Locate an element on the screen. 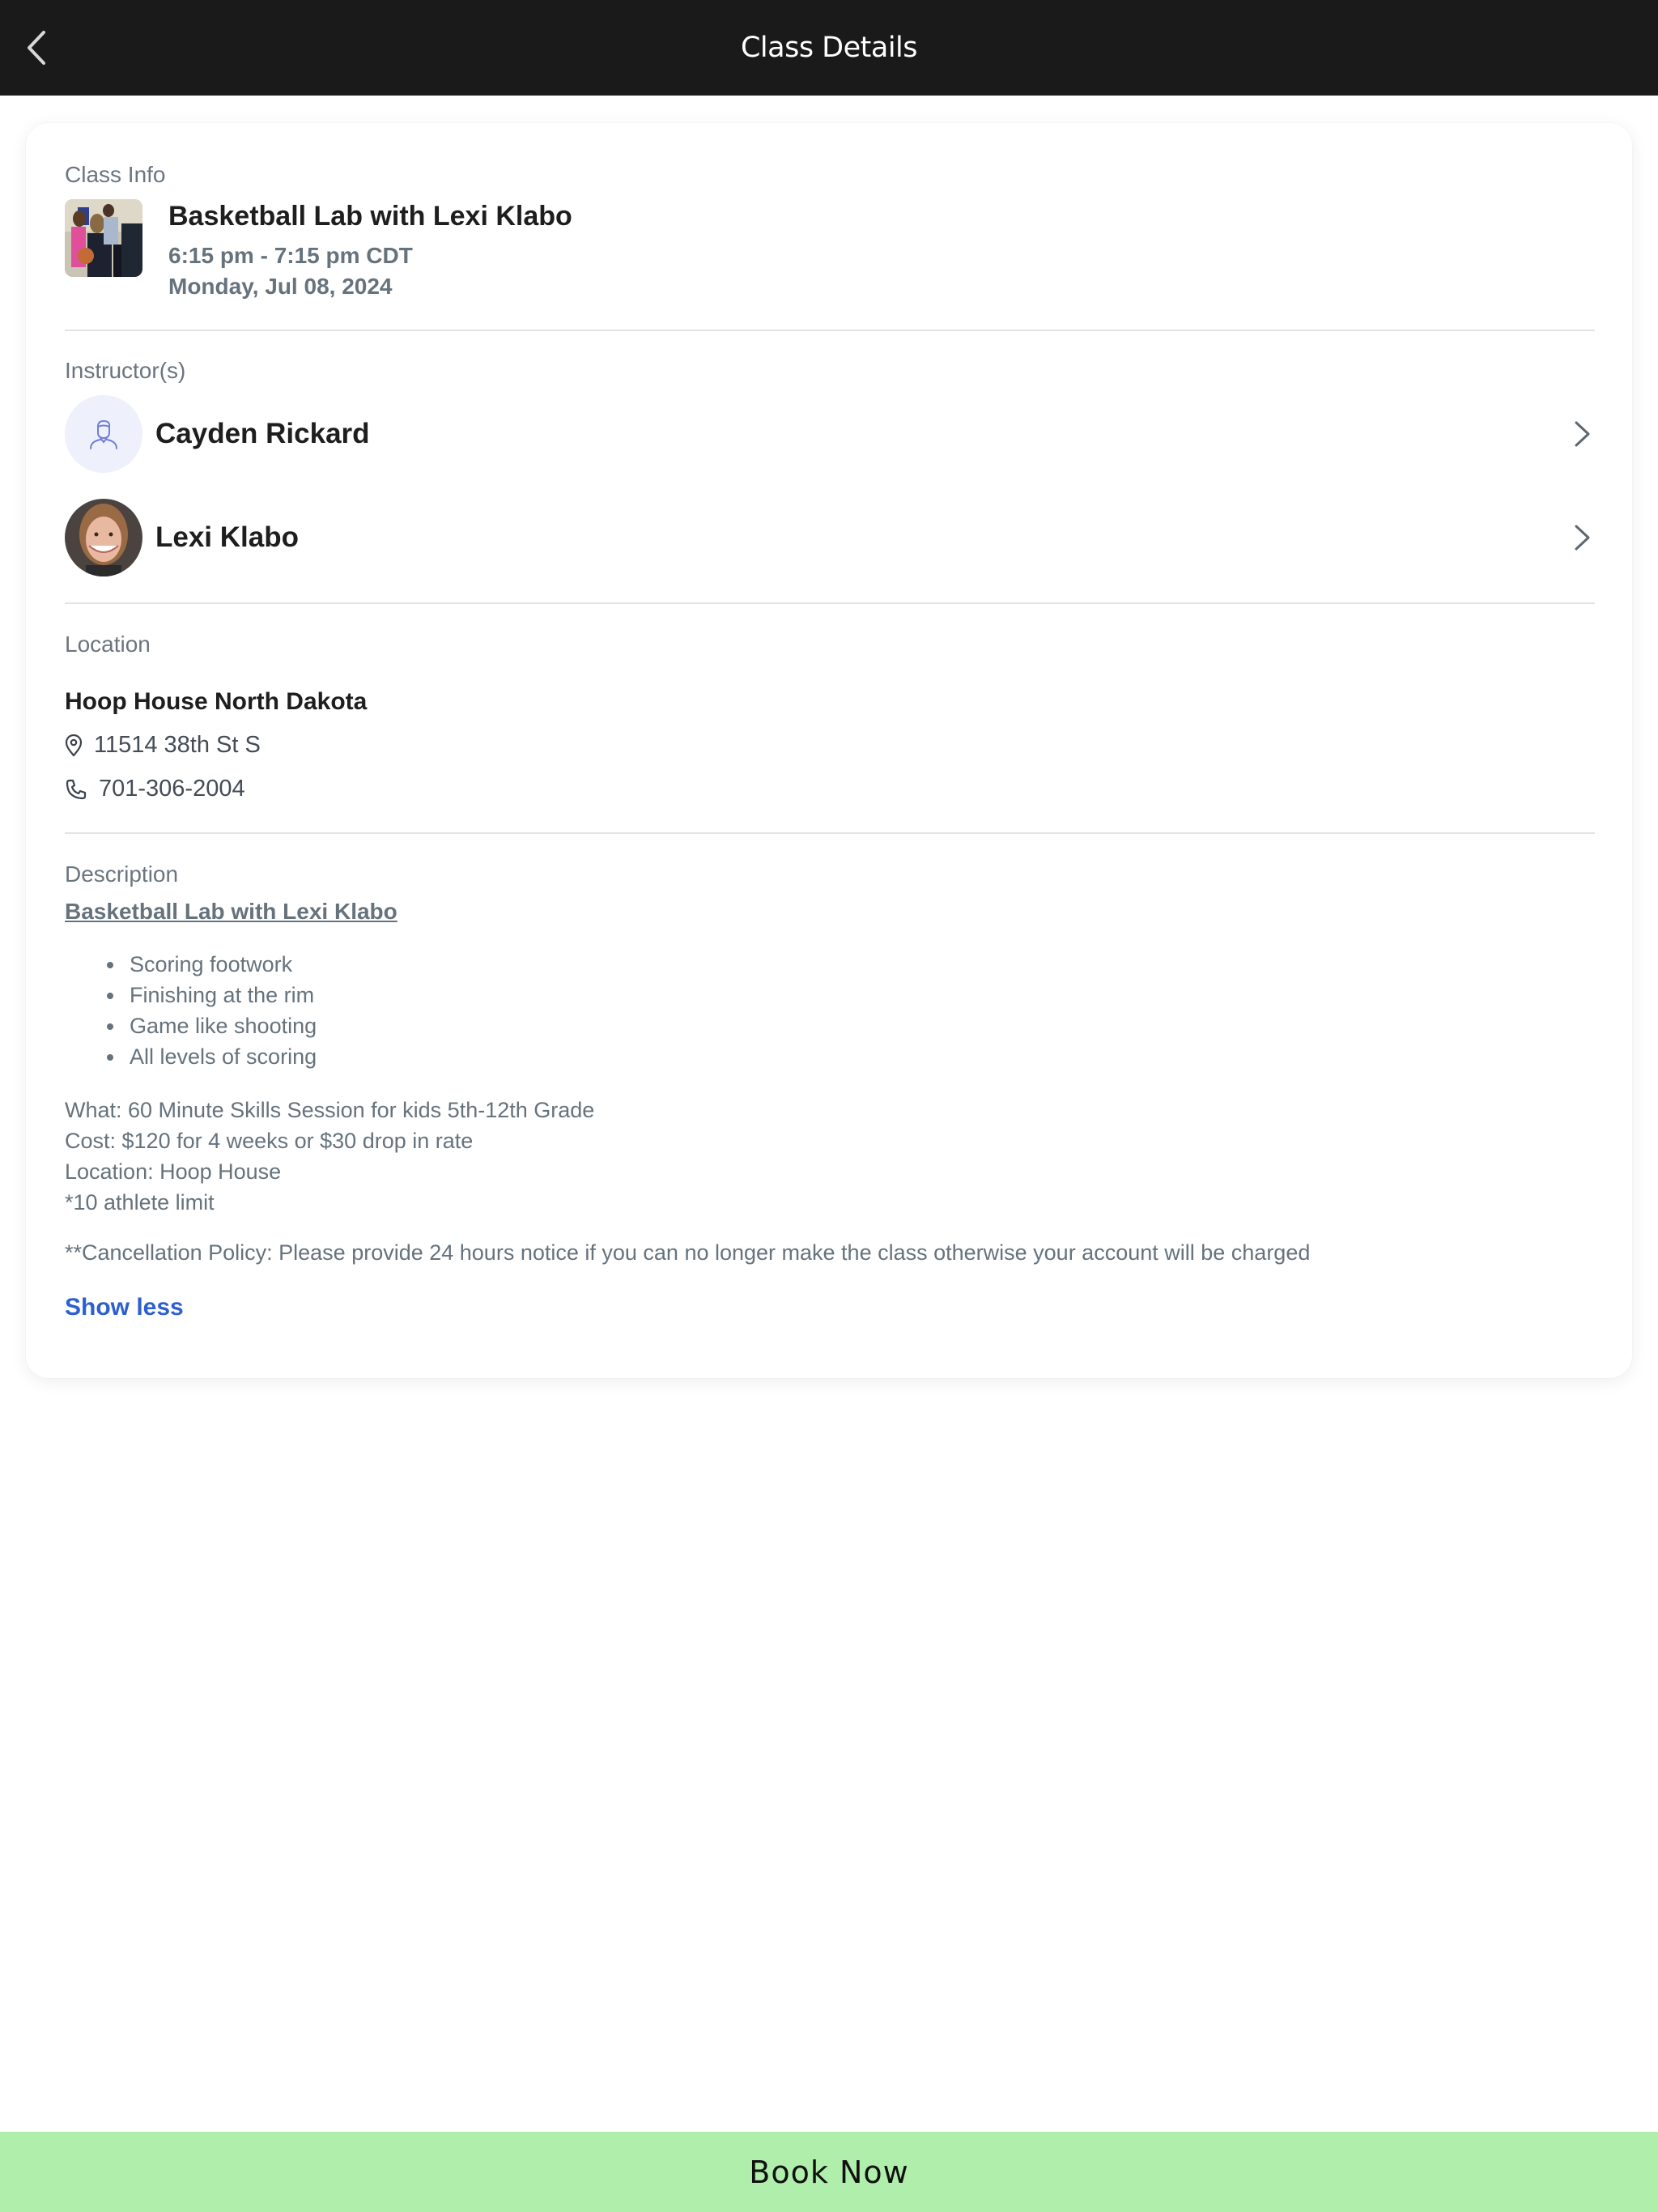 This screenshot has height=2212, width=1658. back-button is located at coordinates (37, 48).